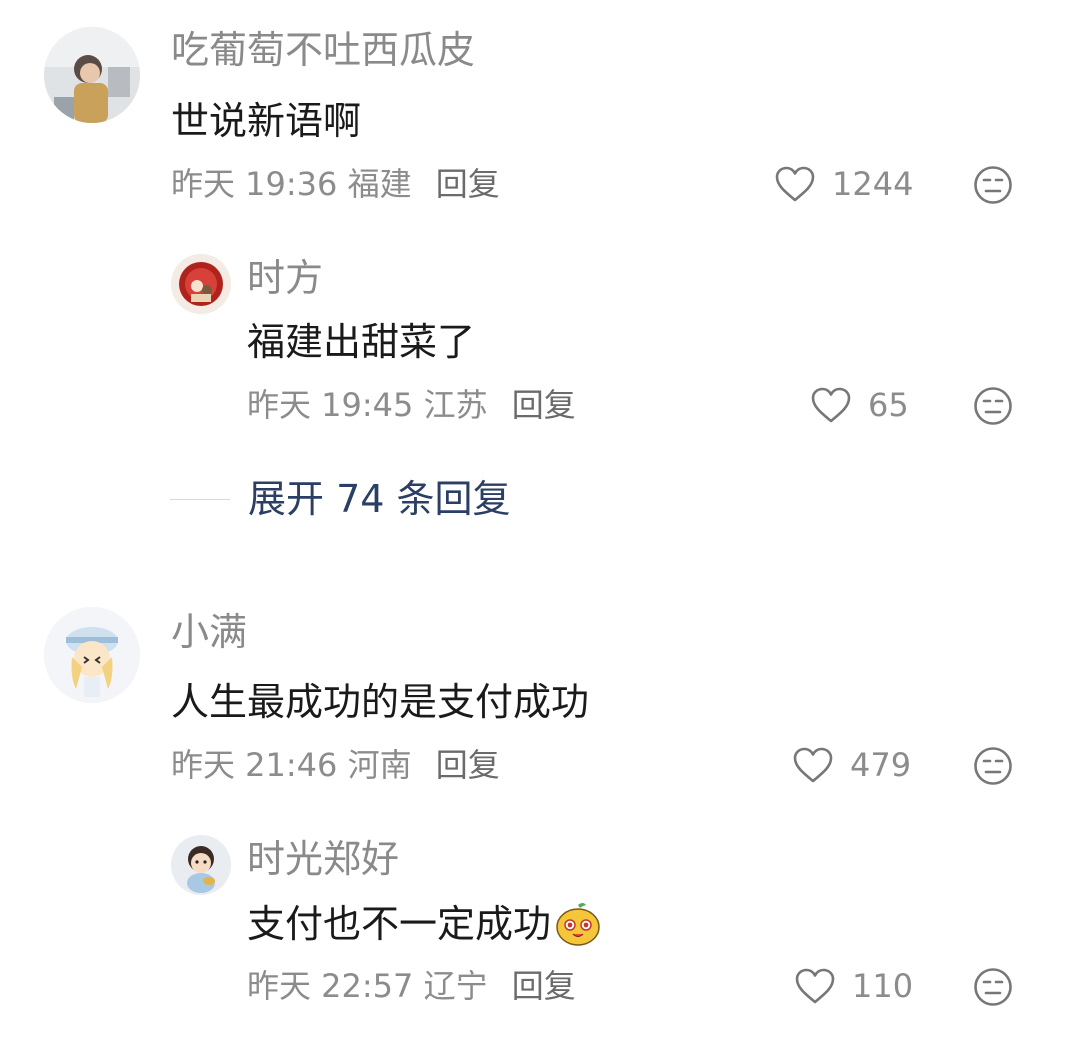  What do you see at coordinates (873, 184) in the screenshot?
I see `like-count: 1244` at bounding box center [873, 184].